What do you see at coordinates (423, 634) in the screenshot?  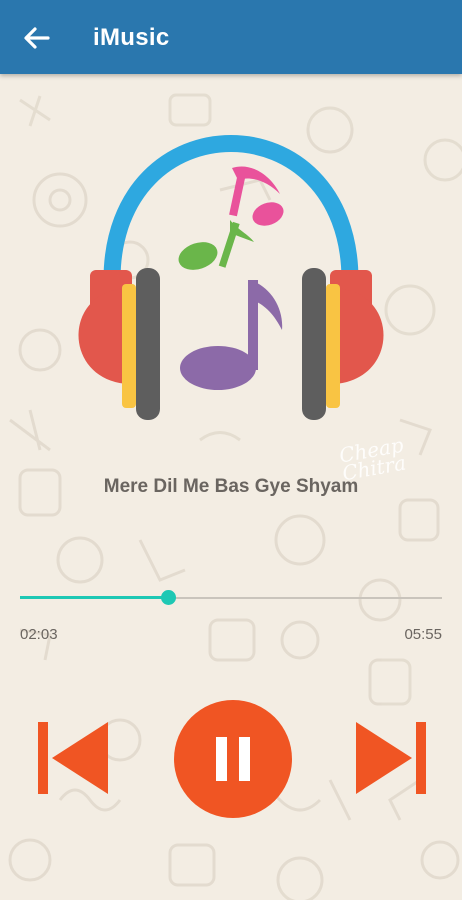 I see `total-duration: 05:55` at bounding box center [423, 634].